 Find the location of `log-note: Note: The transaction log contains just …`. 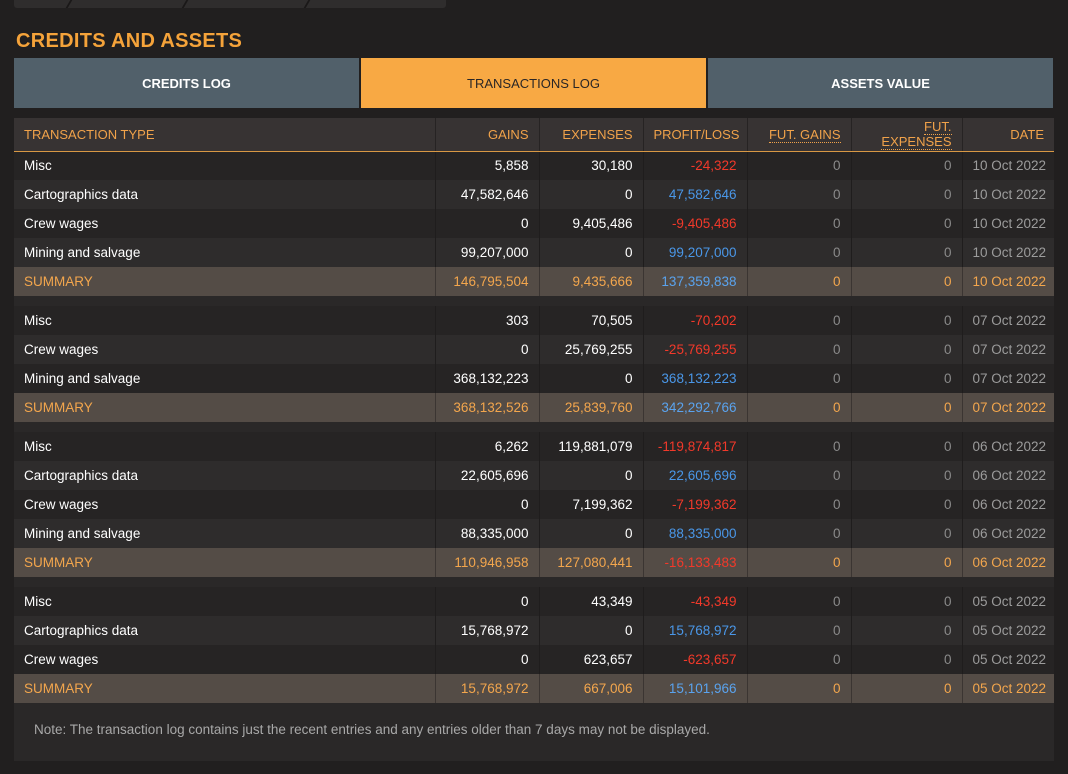

log-note: Note: The transaction log contains just … is located at coordinates (372, 729).